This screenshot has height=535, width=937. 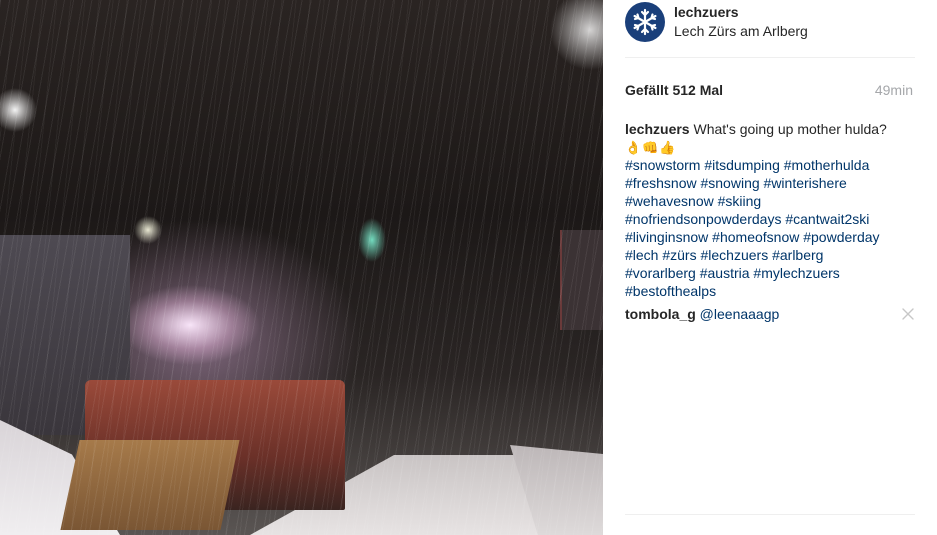 What do you see at coordinates (661, 183) in the screenshot?
I see `hashtag-link: #freshsnow` at bounding box center [661, 183].